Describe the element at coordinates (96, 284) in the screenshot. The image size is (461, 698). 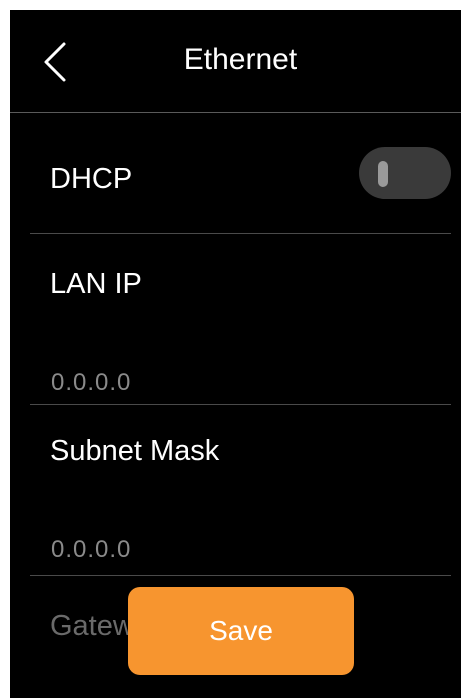
I see `lan-ip-label: LAN IP` at that location.